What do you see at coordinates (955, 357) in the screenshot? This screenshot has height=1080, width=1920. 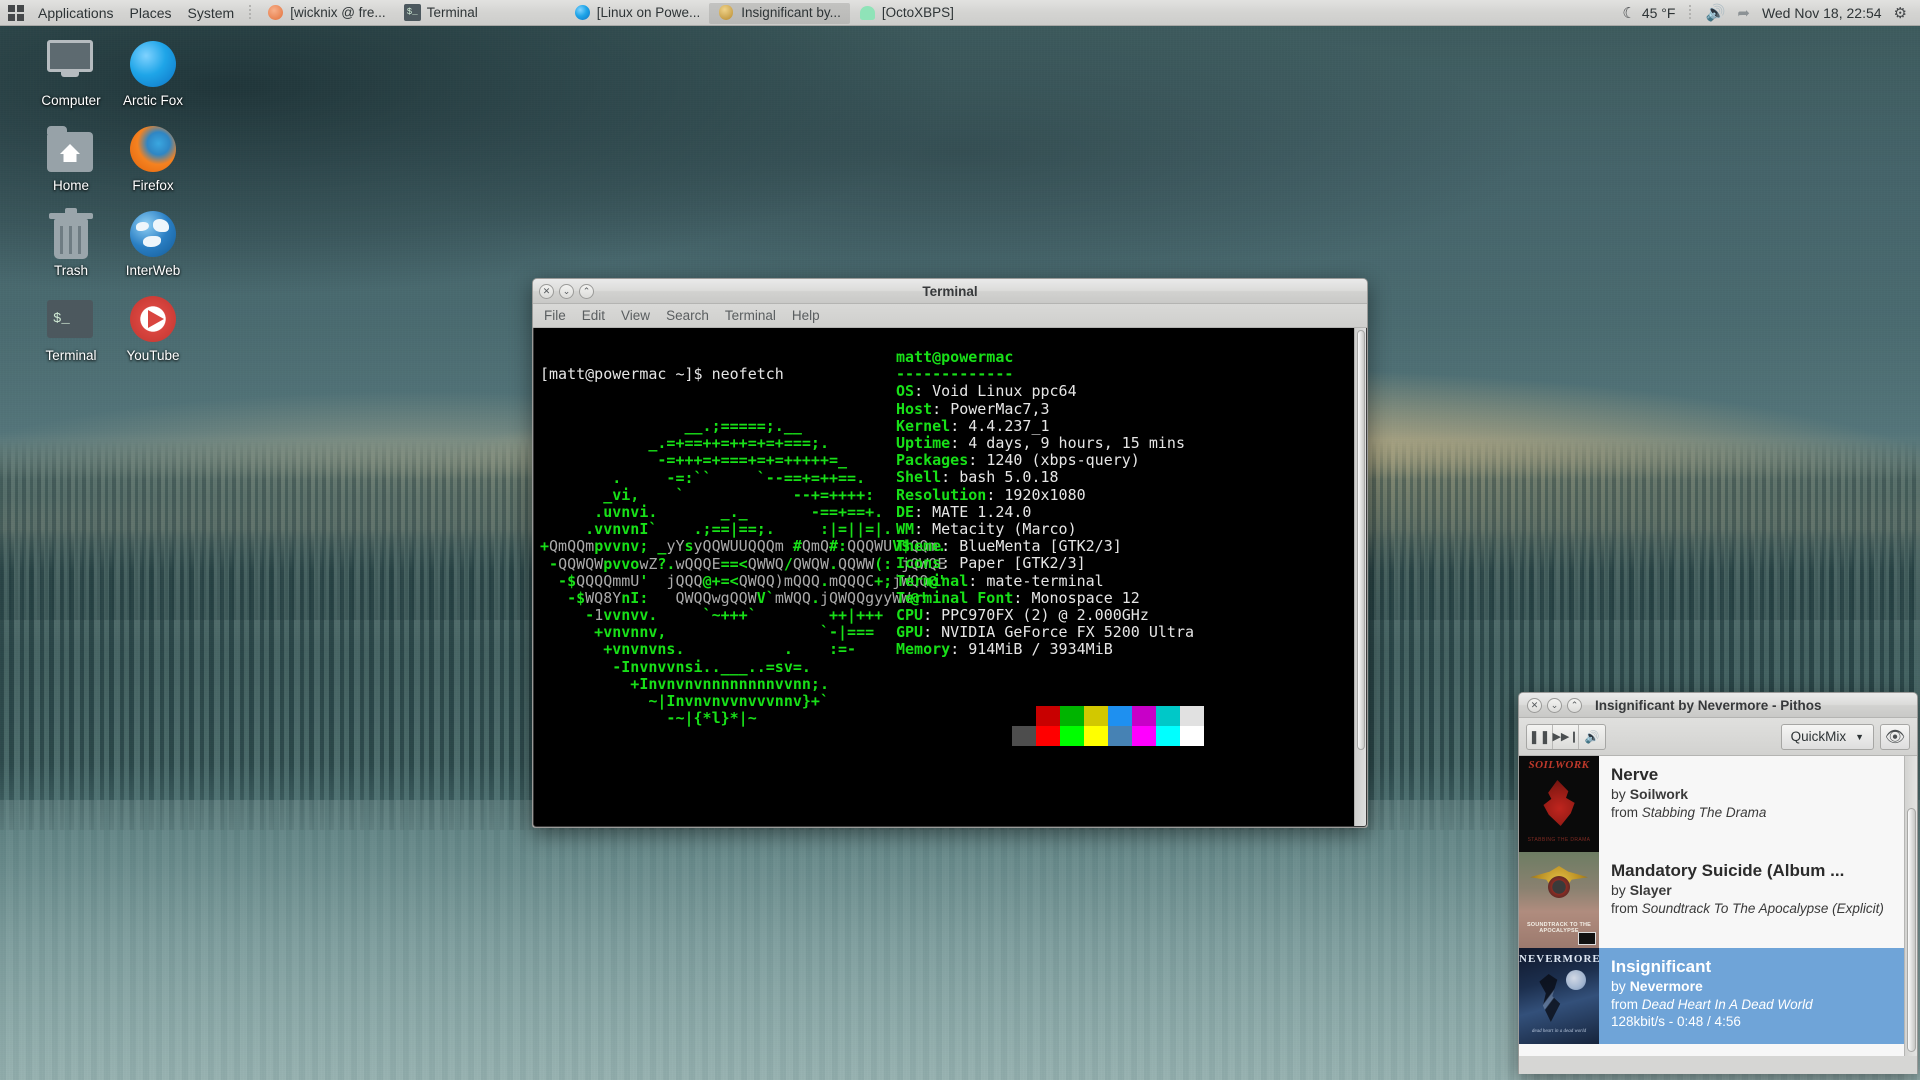 I see `neofetch-user-host: matt@powermac` at bounding box center [955, 357].